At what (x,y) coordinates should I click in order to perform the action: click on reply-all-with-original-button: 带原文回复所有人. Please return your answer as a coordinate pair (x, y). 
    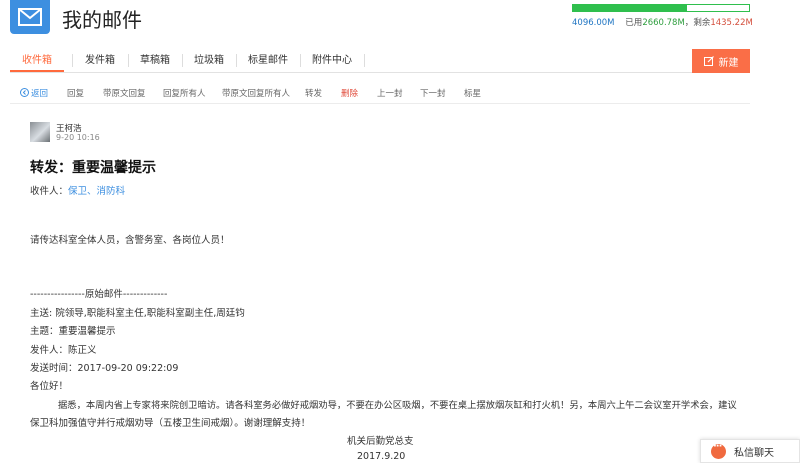
    Looking at the image, I should click on (256, 93).